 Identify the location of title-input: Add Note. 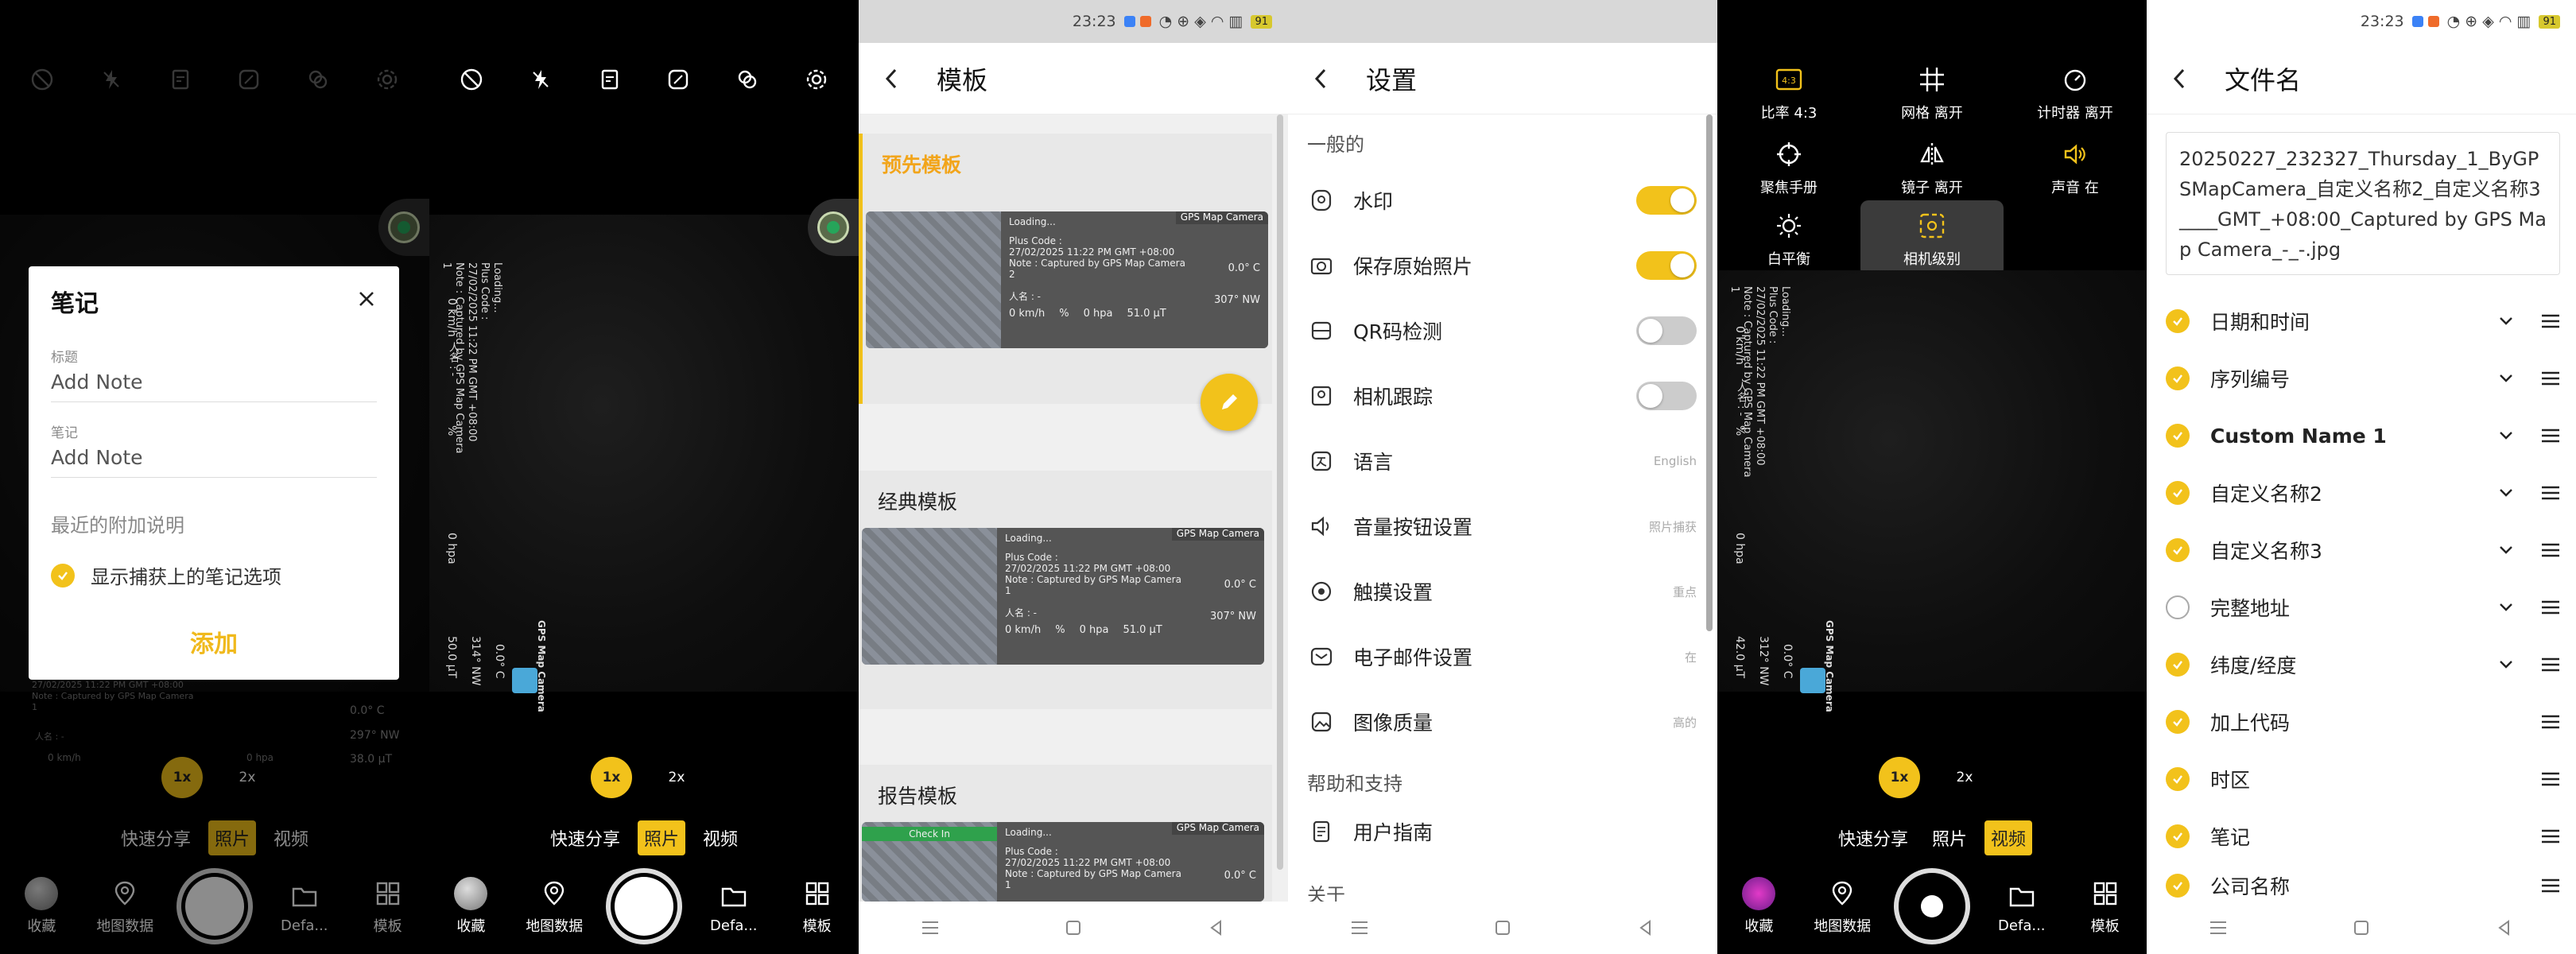
(214, 384).